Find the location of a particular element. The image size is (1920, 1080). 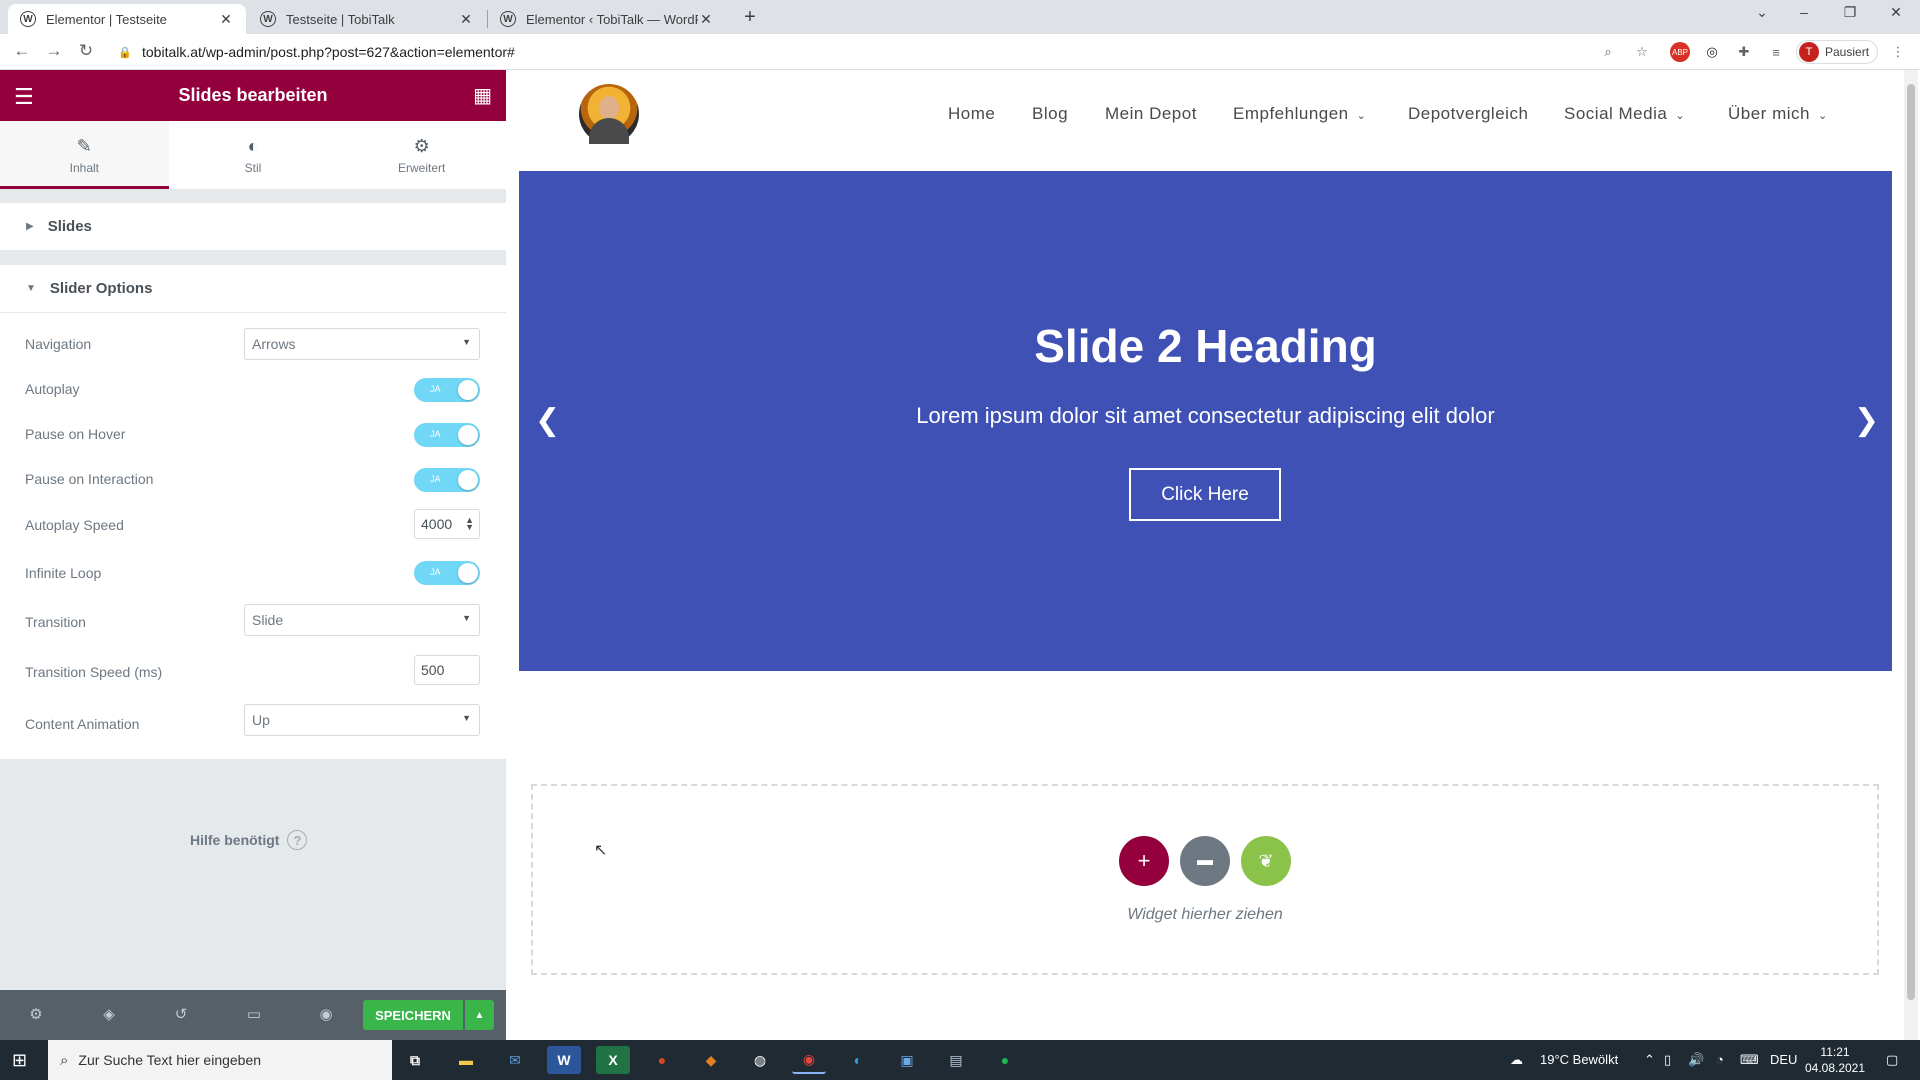

file-explorer-icon: ▬ is located at coordinates (466, 1060).